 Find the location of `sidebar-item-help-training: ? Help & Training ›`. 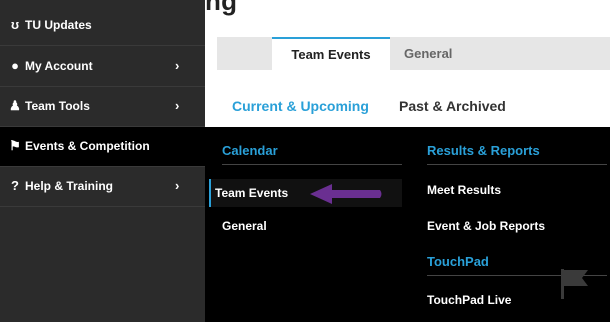

sidebar-item-help-training: ? Help & Training › is located at coordinates (102, 187).